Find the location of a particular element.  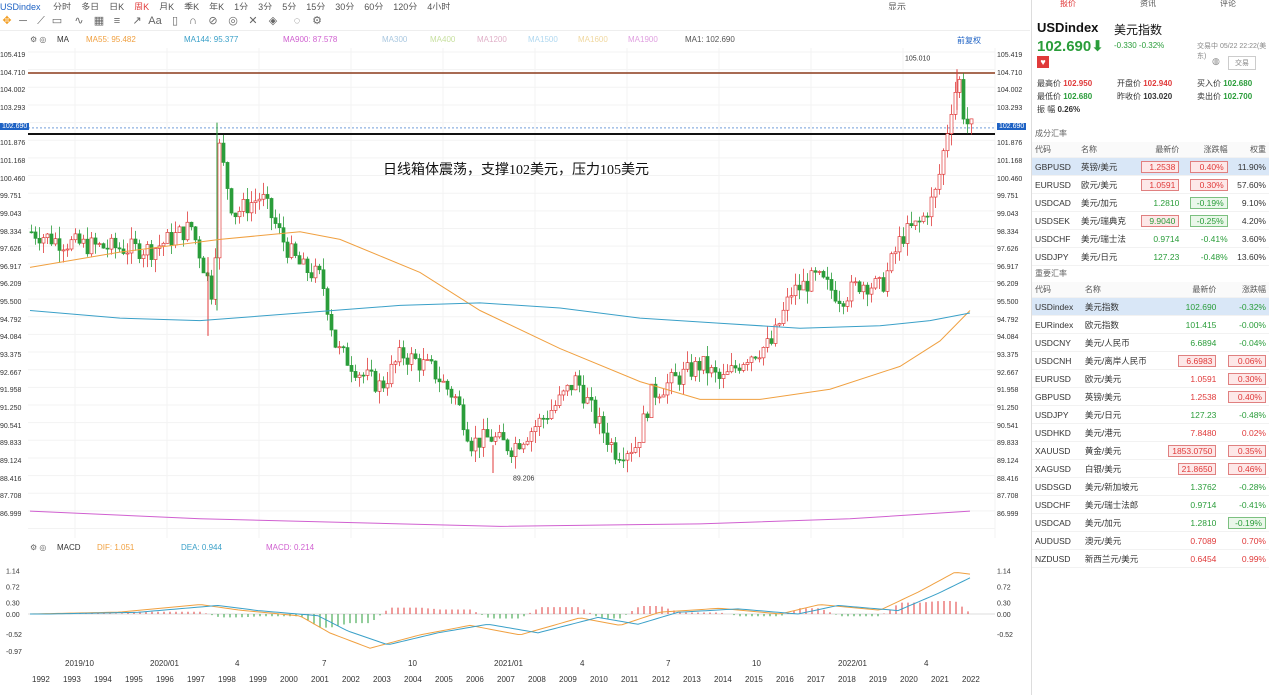

year-label: 2012 is located at coordinates (661, 679).